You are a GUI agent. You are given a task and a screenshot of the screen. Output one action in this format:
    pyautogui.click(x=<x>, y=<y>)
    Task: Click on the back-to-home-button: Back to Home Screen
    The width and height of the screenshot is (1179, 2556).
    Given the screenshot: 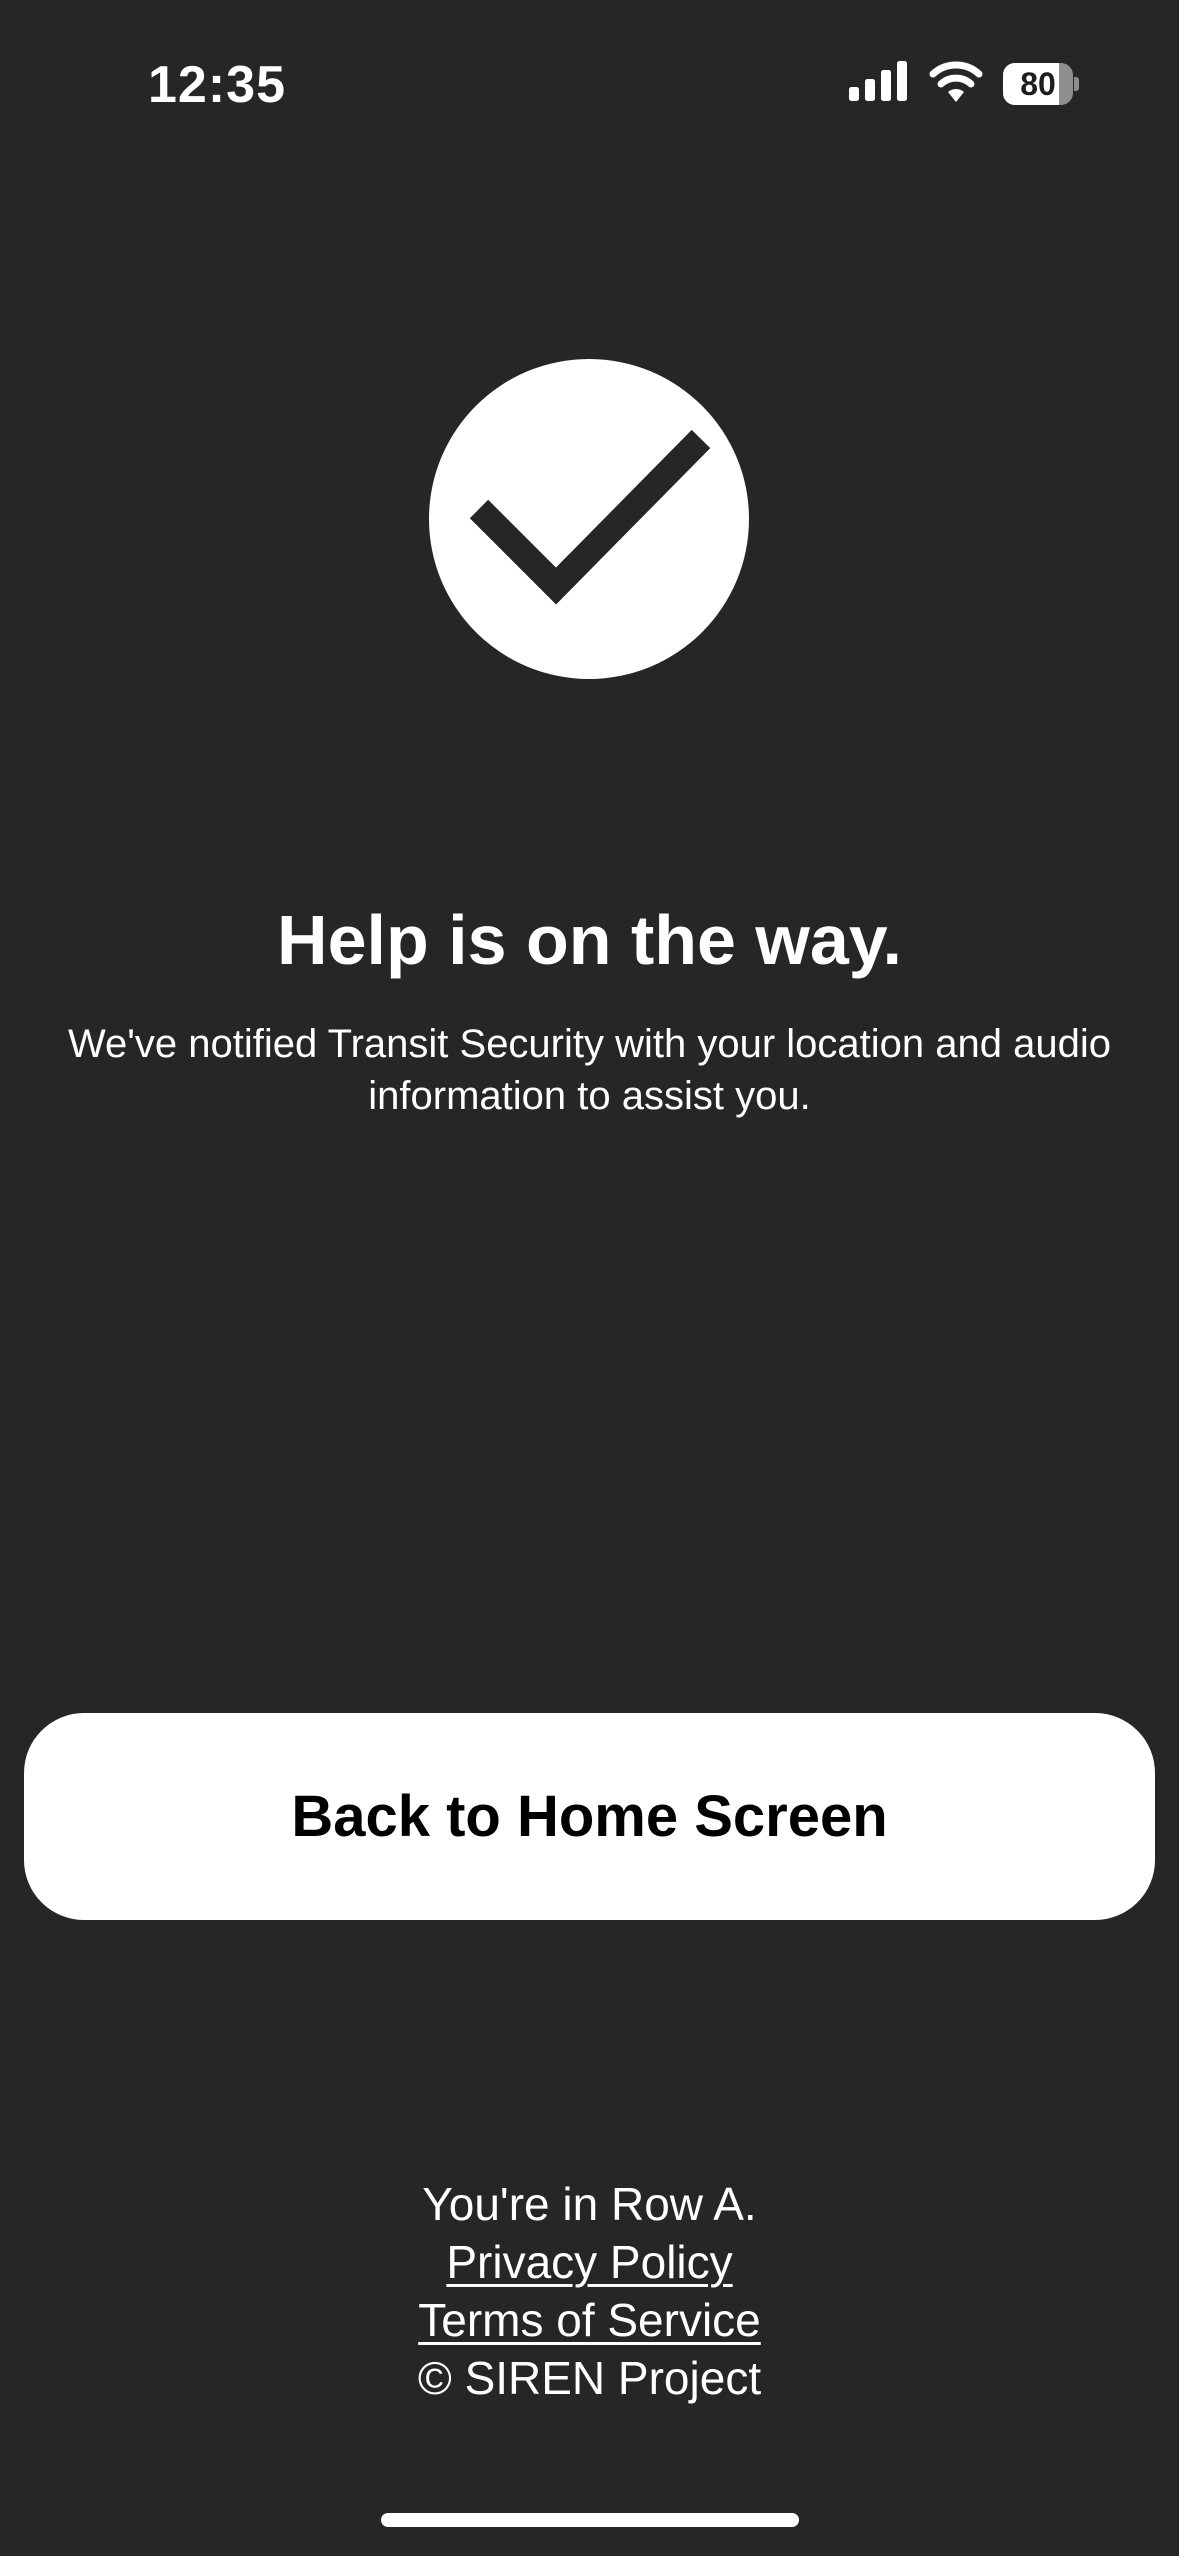 What is the action you would take?
    pyautogui.click(x=589, y=1816)
    